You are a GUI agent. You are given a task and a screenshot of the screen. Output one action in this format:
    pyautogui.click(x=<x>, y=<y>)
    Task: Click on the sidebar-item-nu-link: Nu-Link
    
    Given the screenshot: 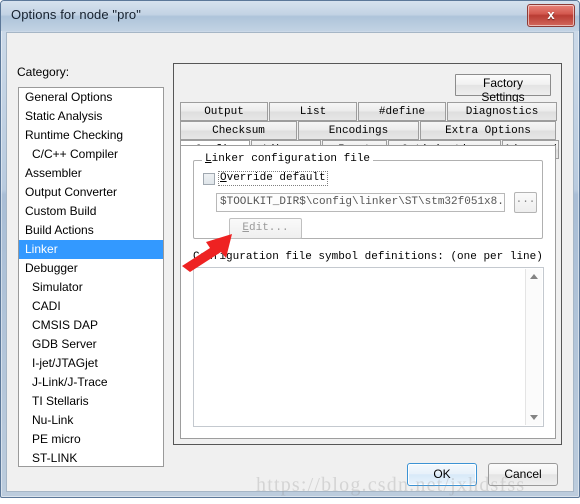 What is the action you would take?
    pyautogui.click(x=91, y=420)
    